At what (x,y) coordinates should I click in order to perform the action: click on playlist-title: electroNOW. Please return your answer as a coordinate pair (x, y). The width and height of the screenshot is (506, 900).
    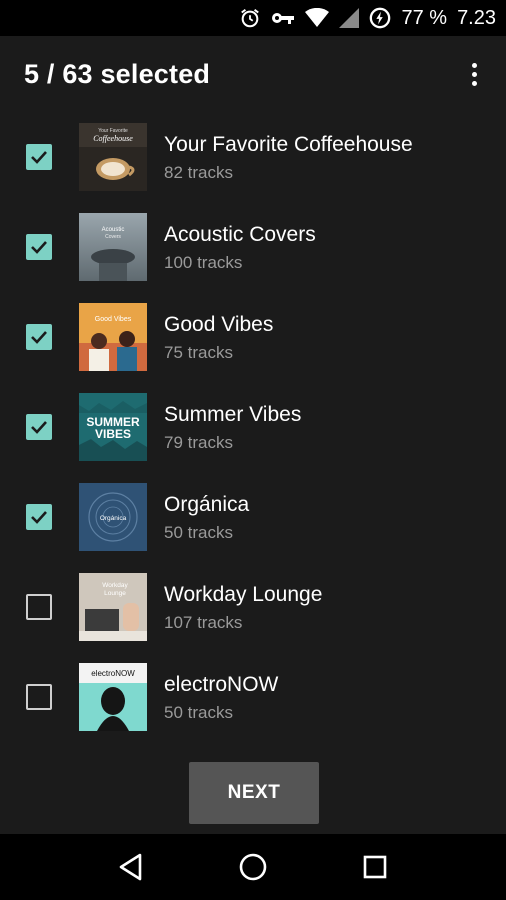
    Looking at the image, I should click on (221, 684).